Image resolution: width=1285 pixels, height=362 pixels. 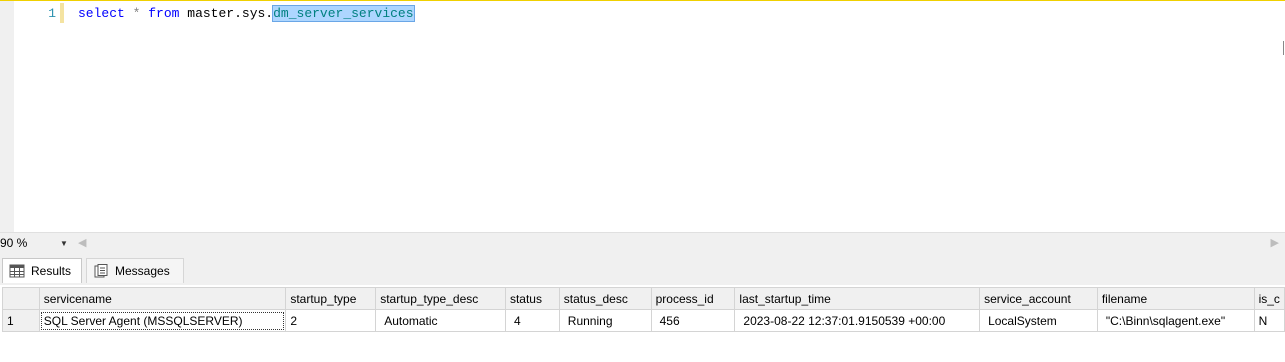 What do you see at coordinates (136, 13) in the screenshot?
I see `code-star: *` at bounding box center [136, 13].